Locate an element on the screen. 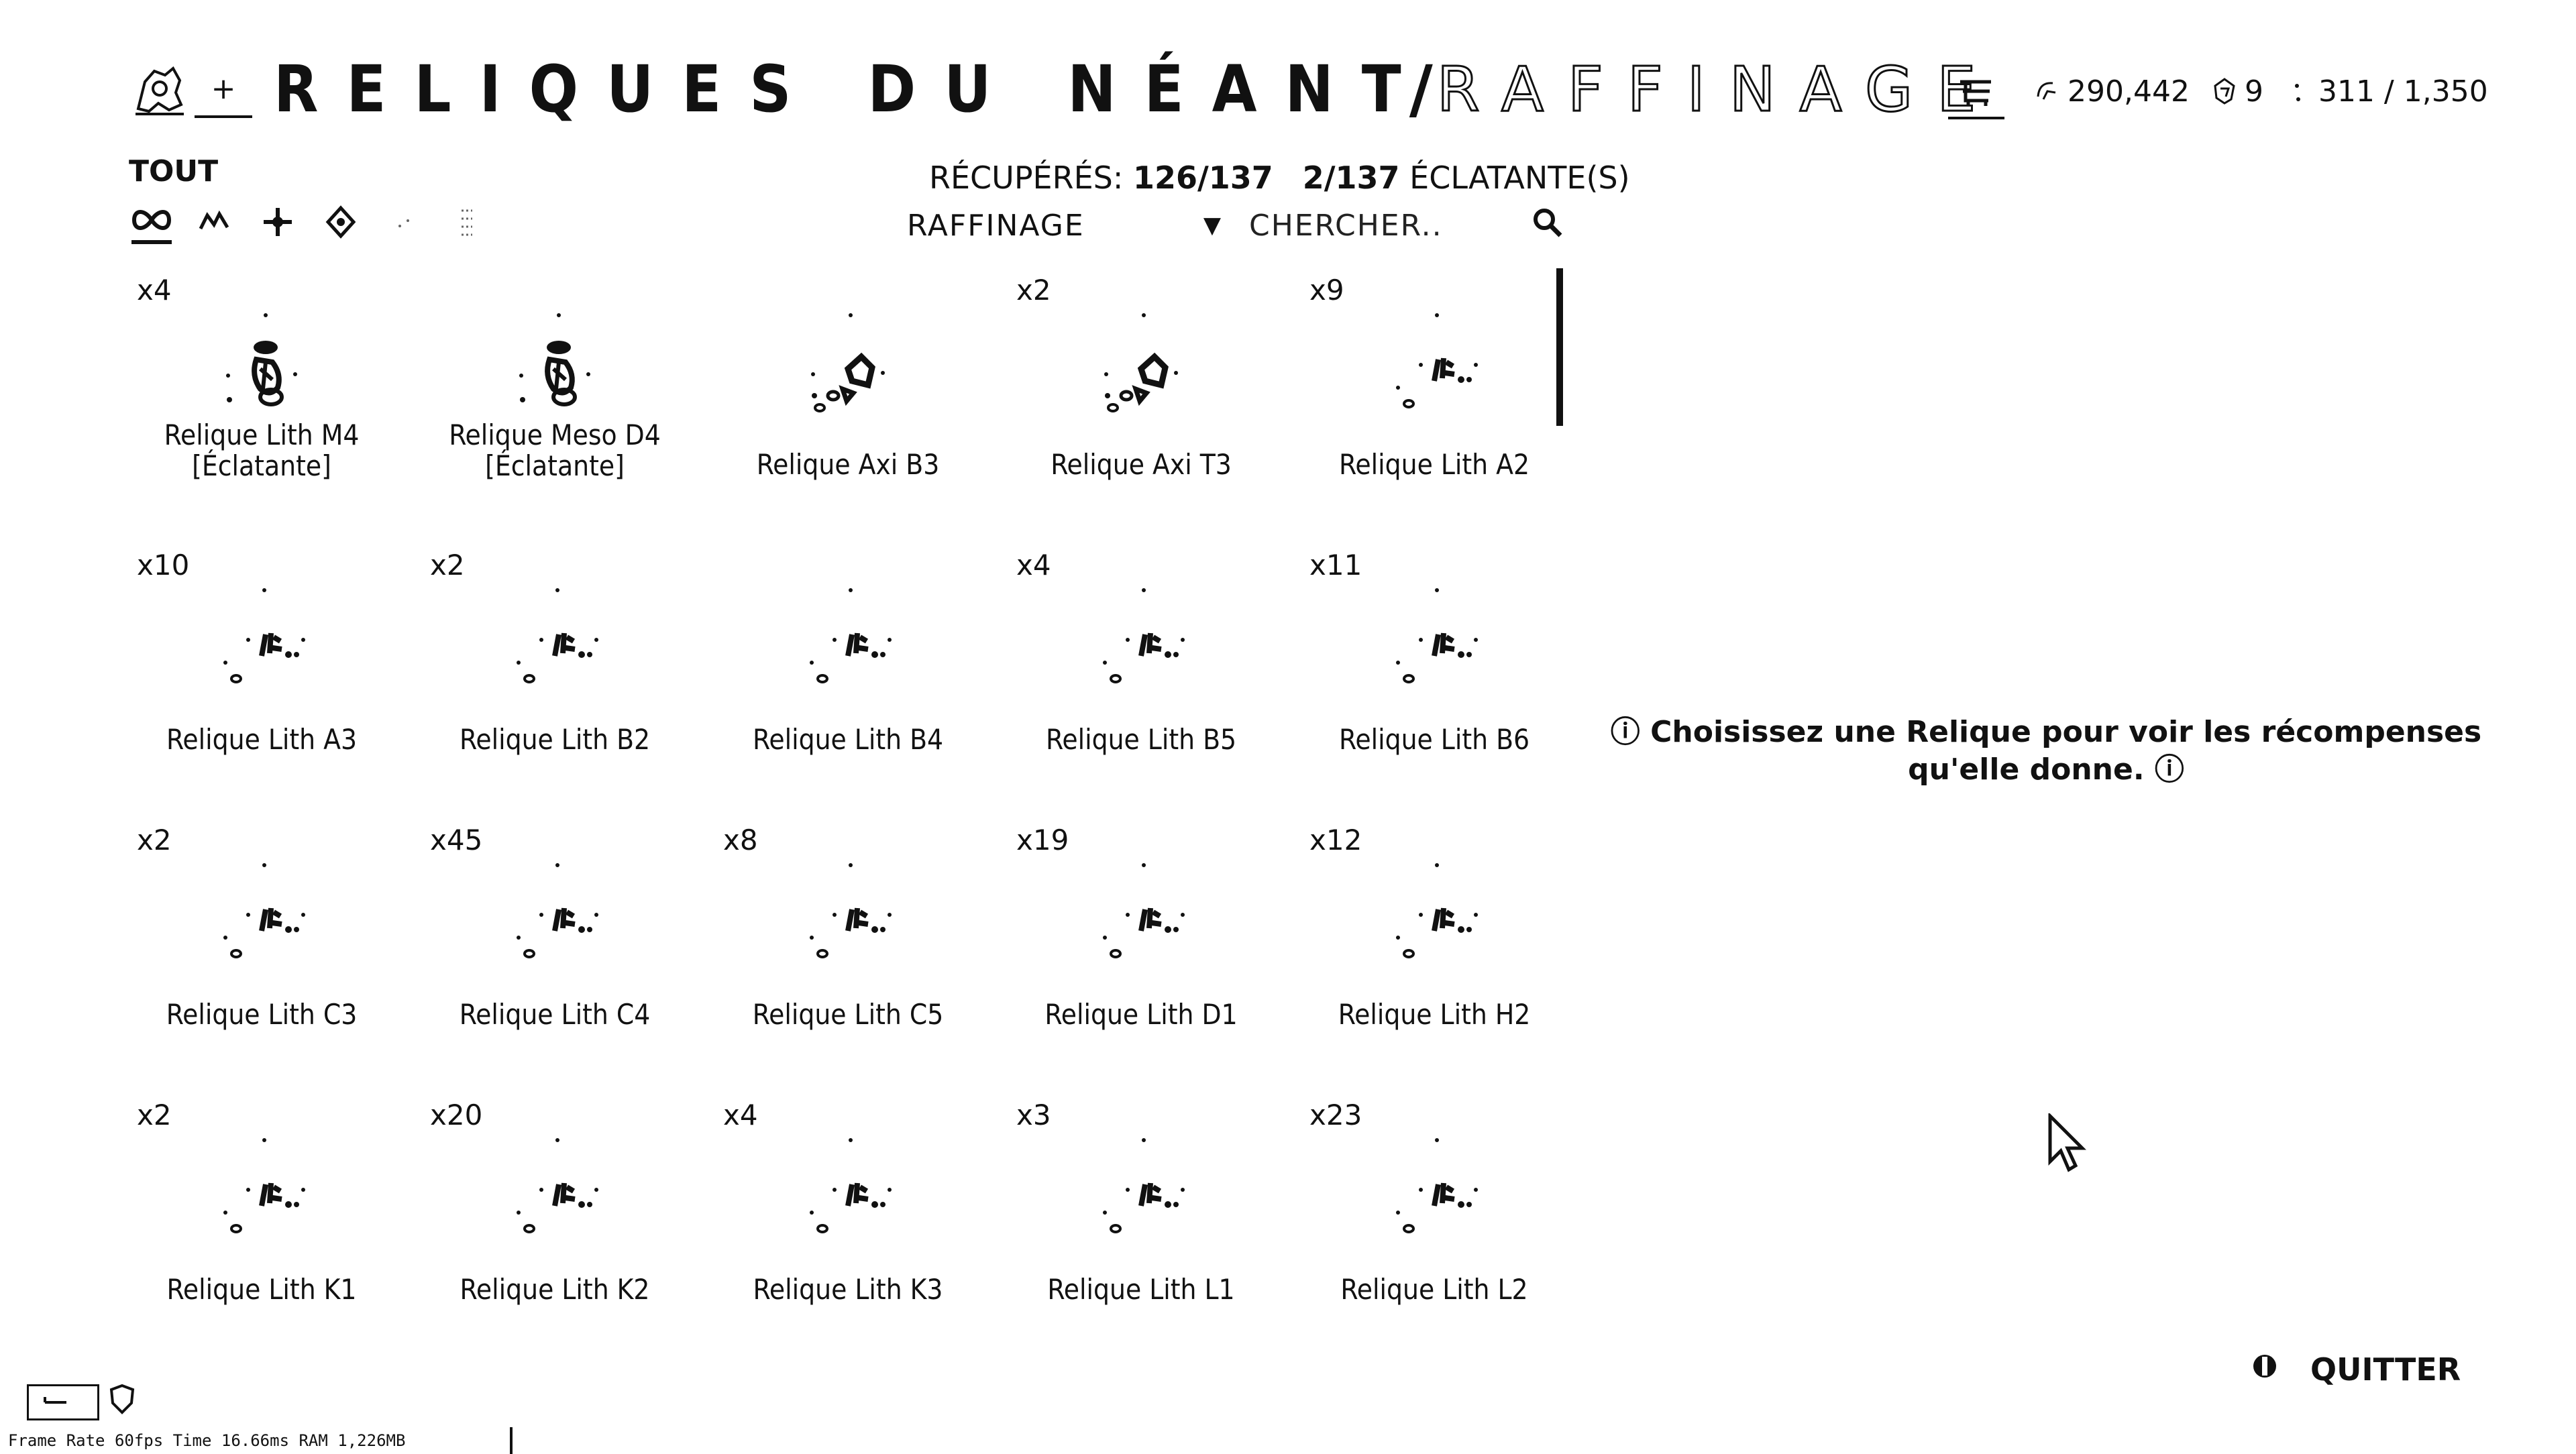 The height and width of the screenshot is (1454, 2576). title-main: RELIQUES DU NÉANT is located at coordinates (852, 89).